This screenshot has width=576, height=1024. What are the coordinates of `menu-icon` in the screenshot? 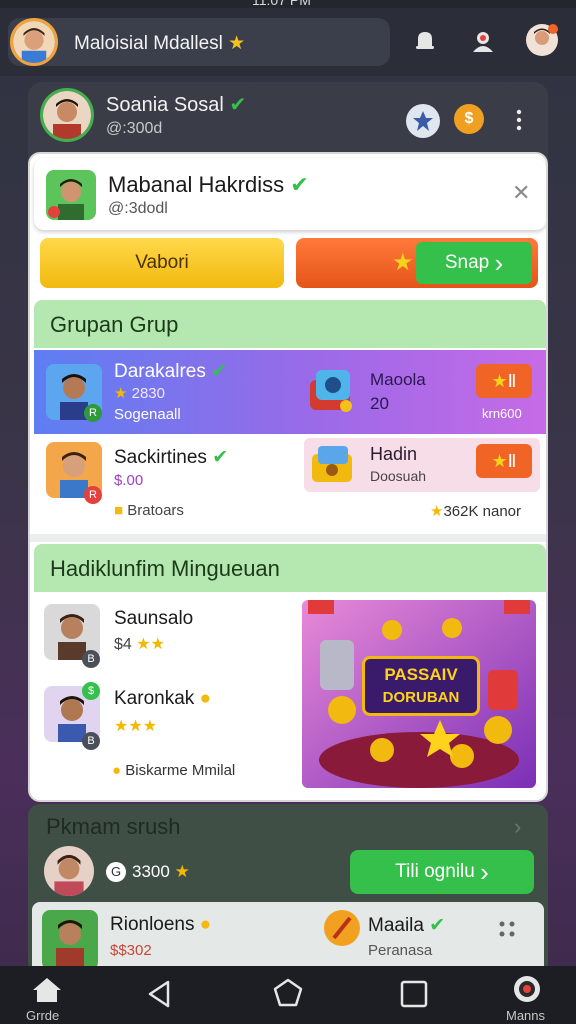 It's located at (527, 989).